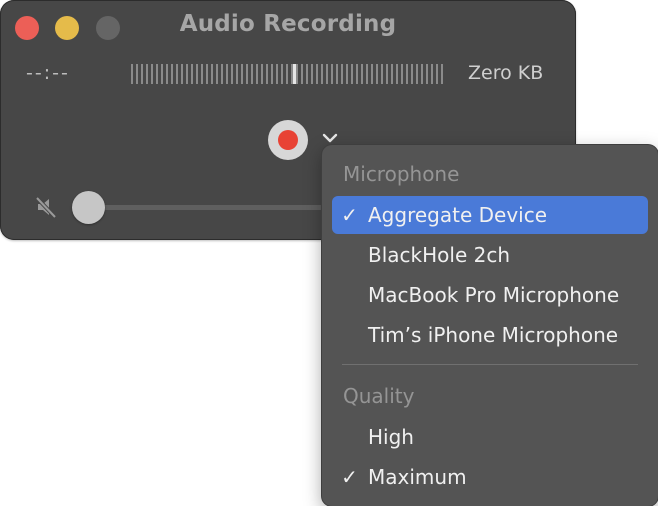  I want to click on mute-icon, so click(47, 207).